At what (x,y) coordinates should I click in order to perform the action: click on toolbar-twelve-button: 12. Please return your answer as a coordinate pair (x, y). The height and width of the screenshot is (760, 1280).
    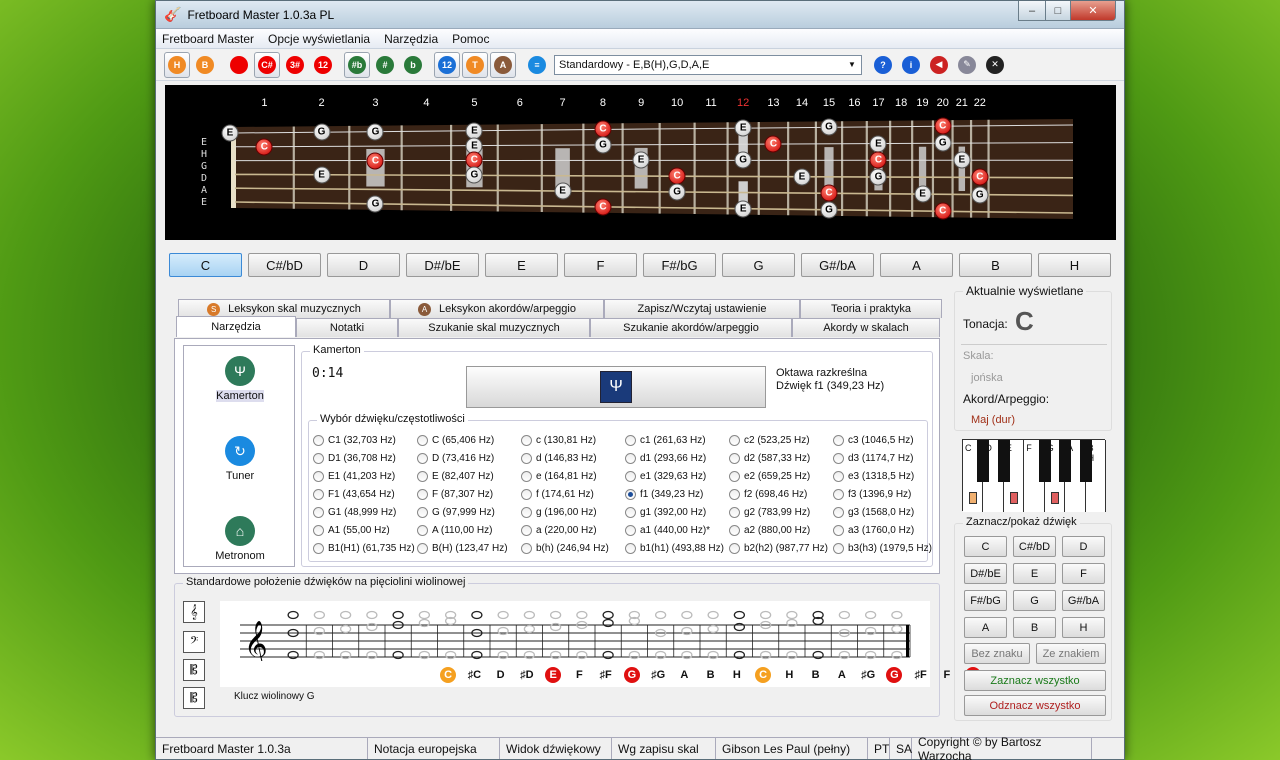
    Looking at the image, I should click on (323, 65).